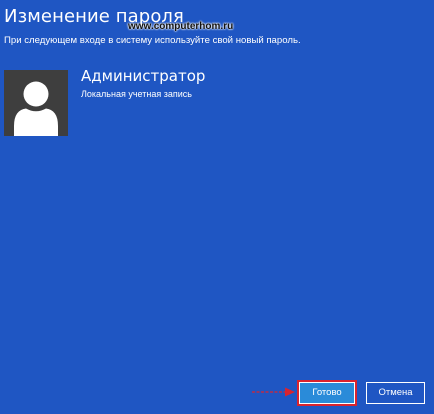  What do you see at coordinates (143, 76) in the screenshot?
I see `user-name: Администратор` at bounding box center [143, 76].